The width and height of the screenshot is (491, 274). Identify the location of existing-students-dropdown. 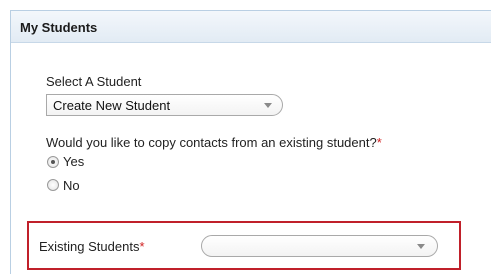
(319, 246).